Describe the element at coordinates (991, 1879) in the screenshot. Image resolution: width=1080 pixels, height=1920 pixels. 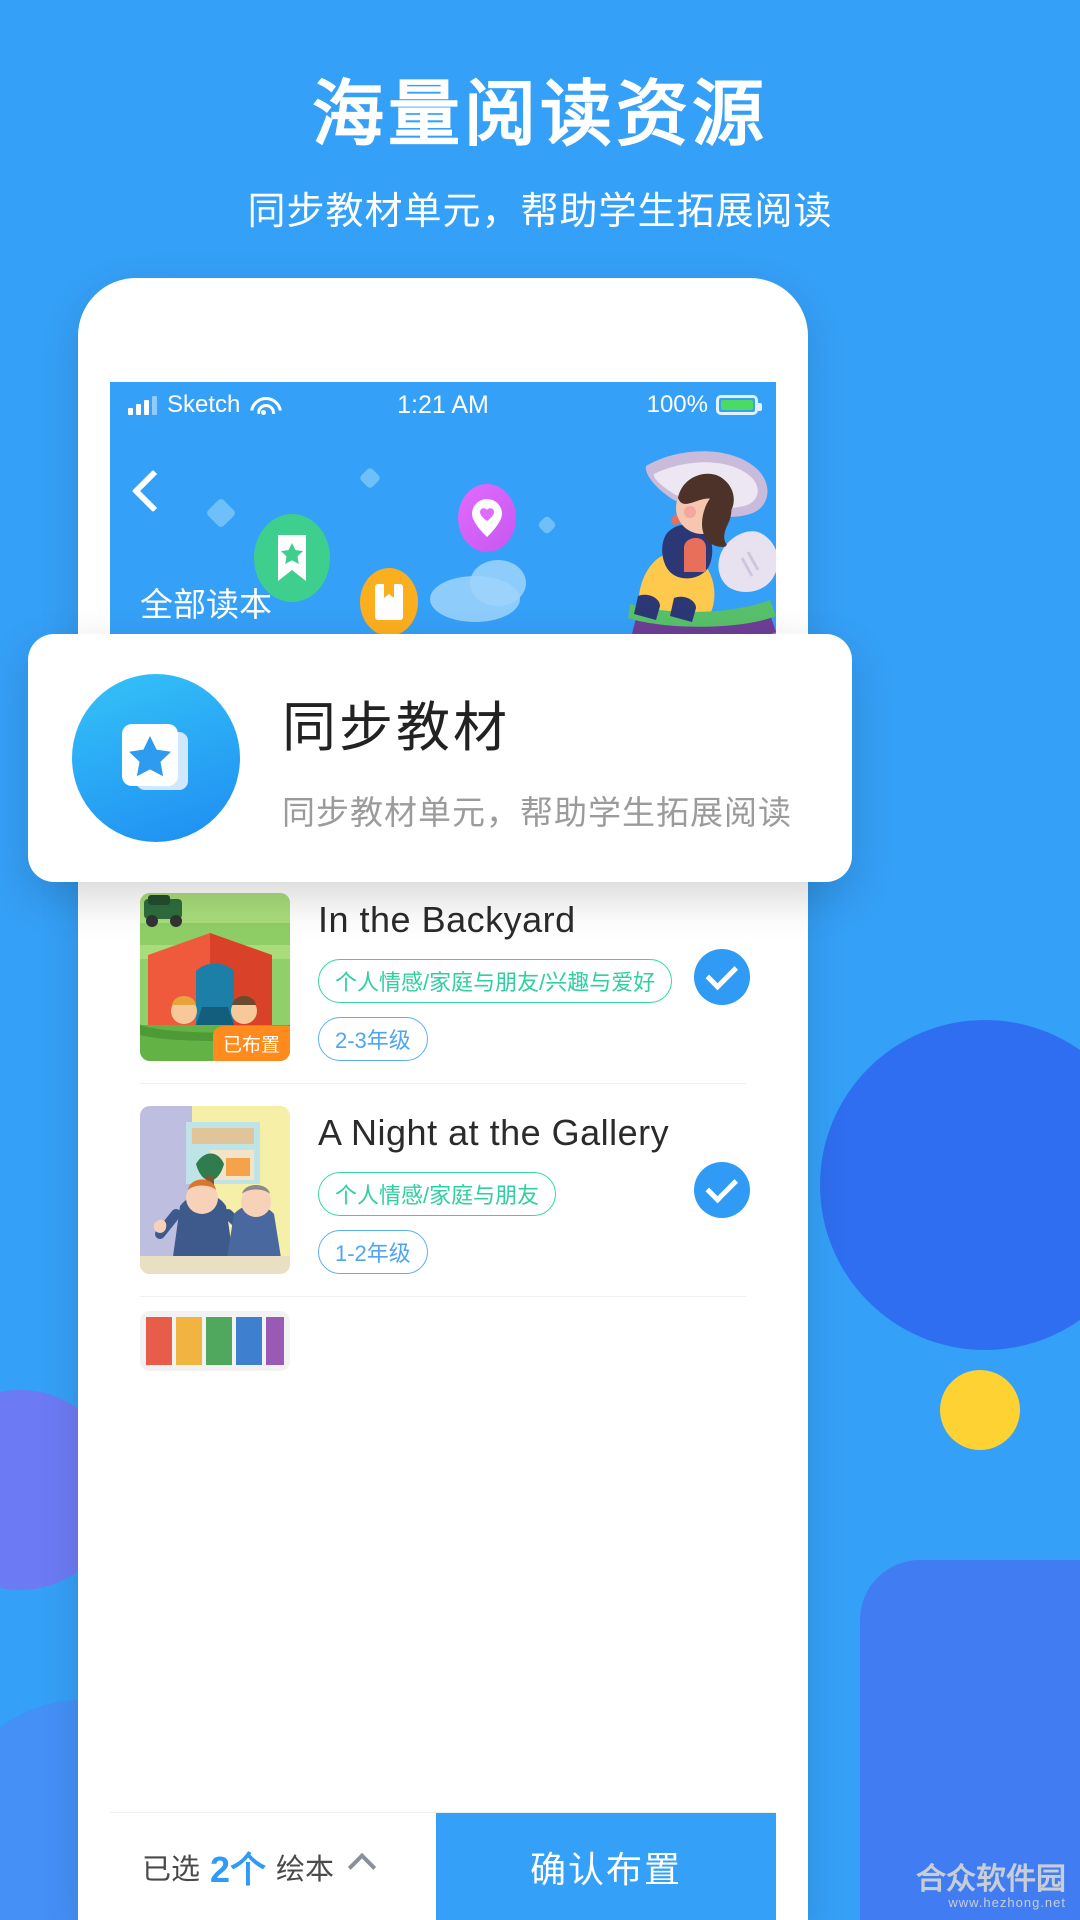
I see `watermark-title: 合众软件园` at that location.